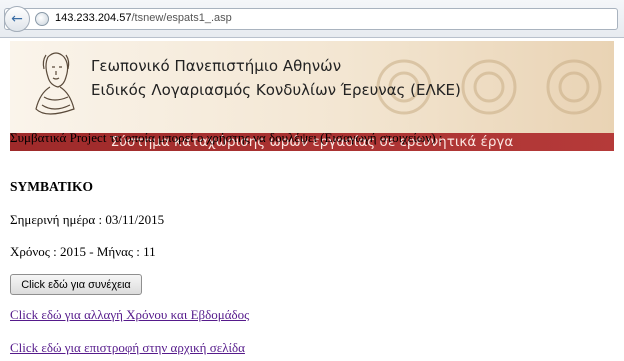 The height and width of the screenshot is (361, 624). What do you see at coordinates (93, 18) in the screenshot?
I see `url-host: 143.233.204.57` at bounding box center [93, 18].